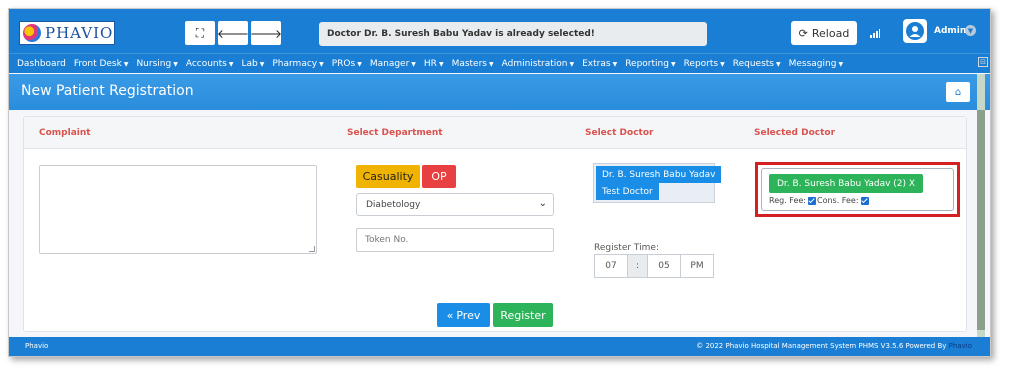 This screenshot has height=375, width=1009. I want to click on menu-item-messaging: Messaging ▼, so click(816, 64).